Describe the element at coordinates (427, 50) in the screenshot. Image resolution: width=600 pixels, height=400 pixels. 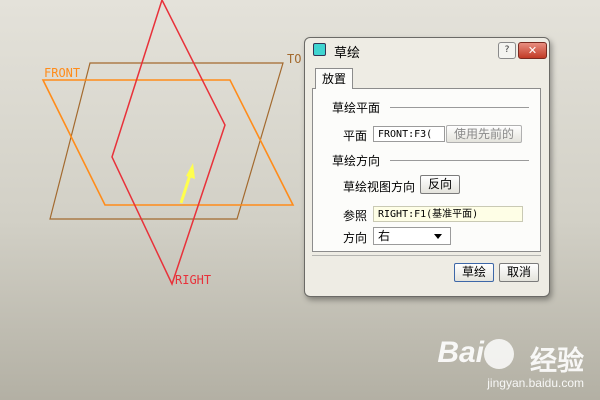
I see `dialog-titlebar: 草绘 ? ✕` at that location.